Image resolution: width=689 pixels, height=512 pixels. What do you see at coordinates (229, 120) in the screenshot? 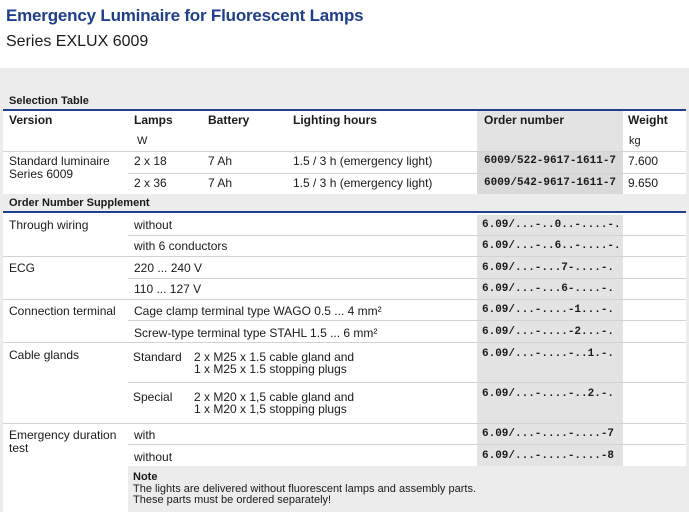
I see `col-battery-header: Battery` at bounding box center [229, 120].